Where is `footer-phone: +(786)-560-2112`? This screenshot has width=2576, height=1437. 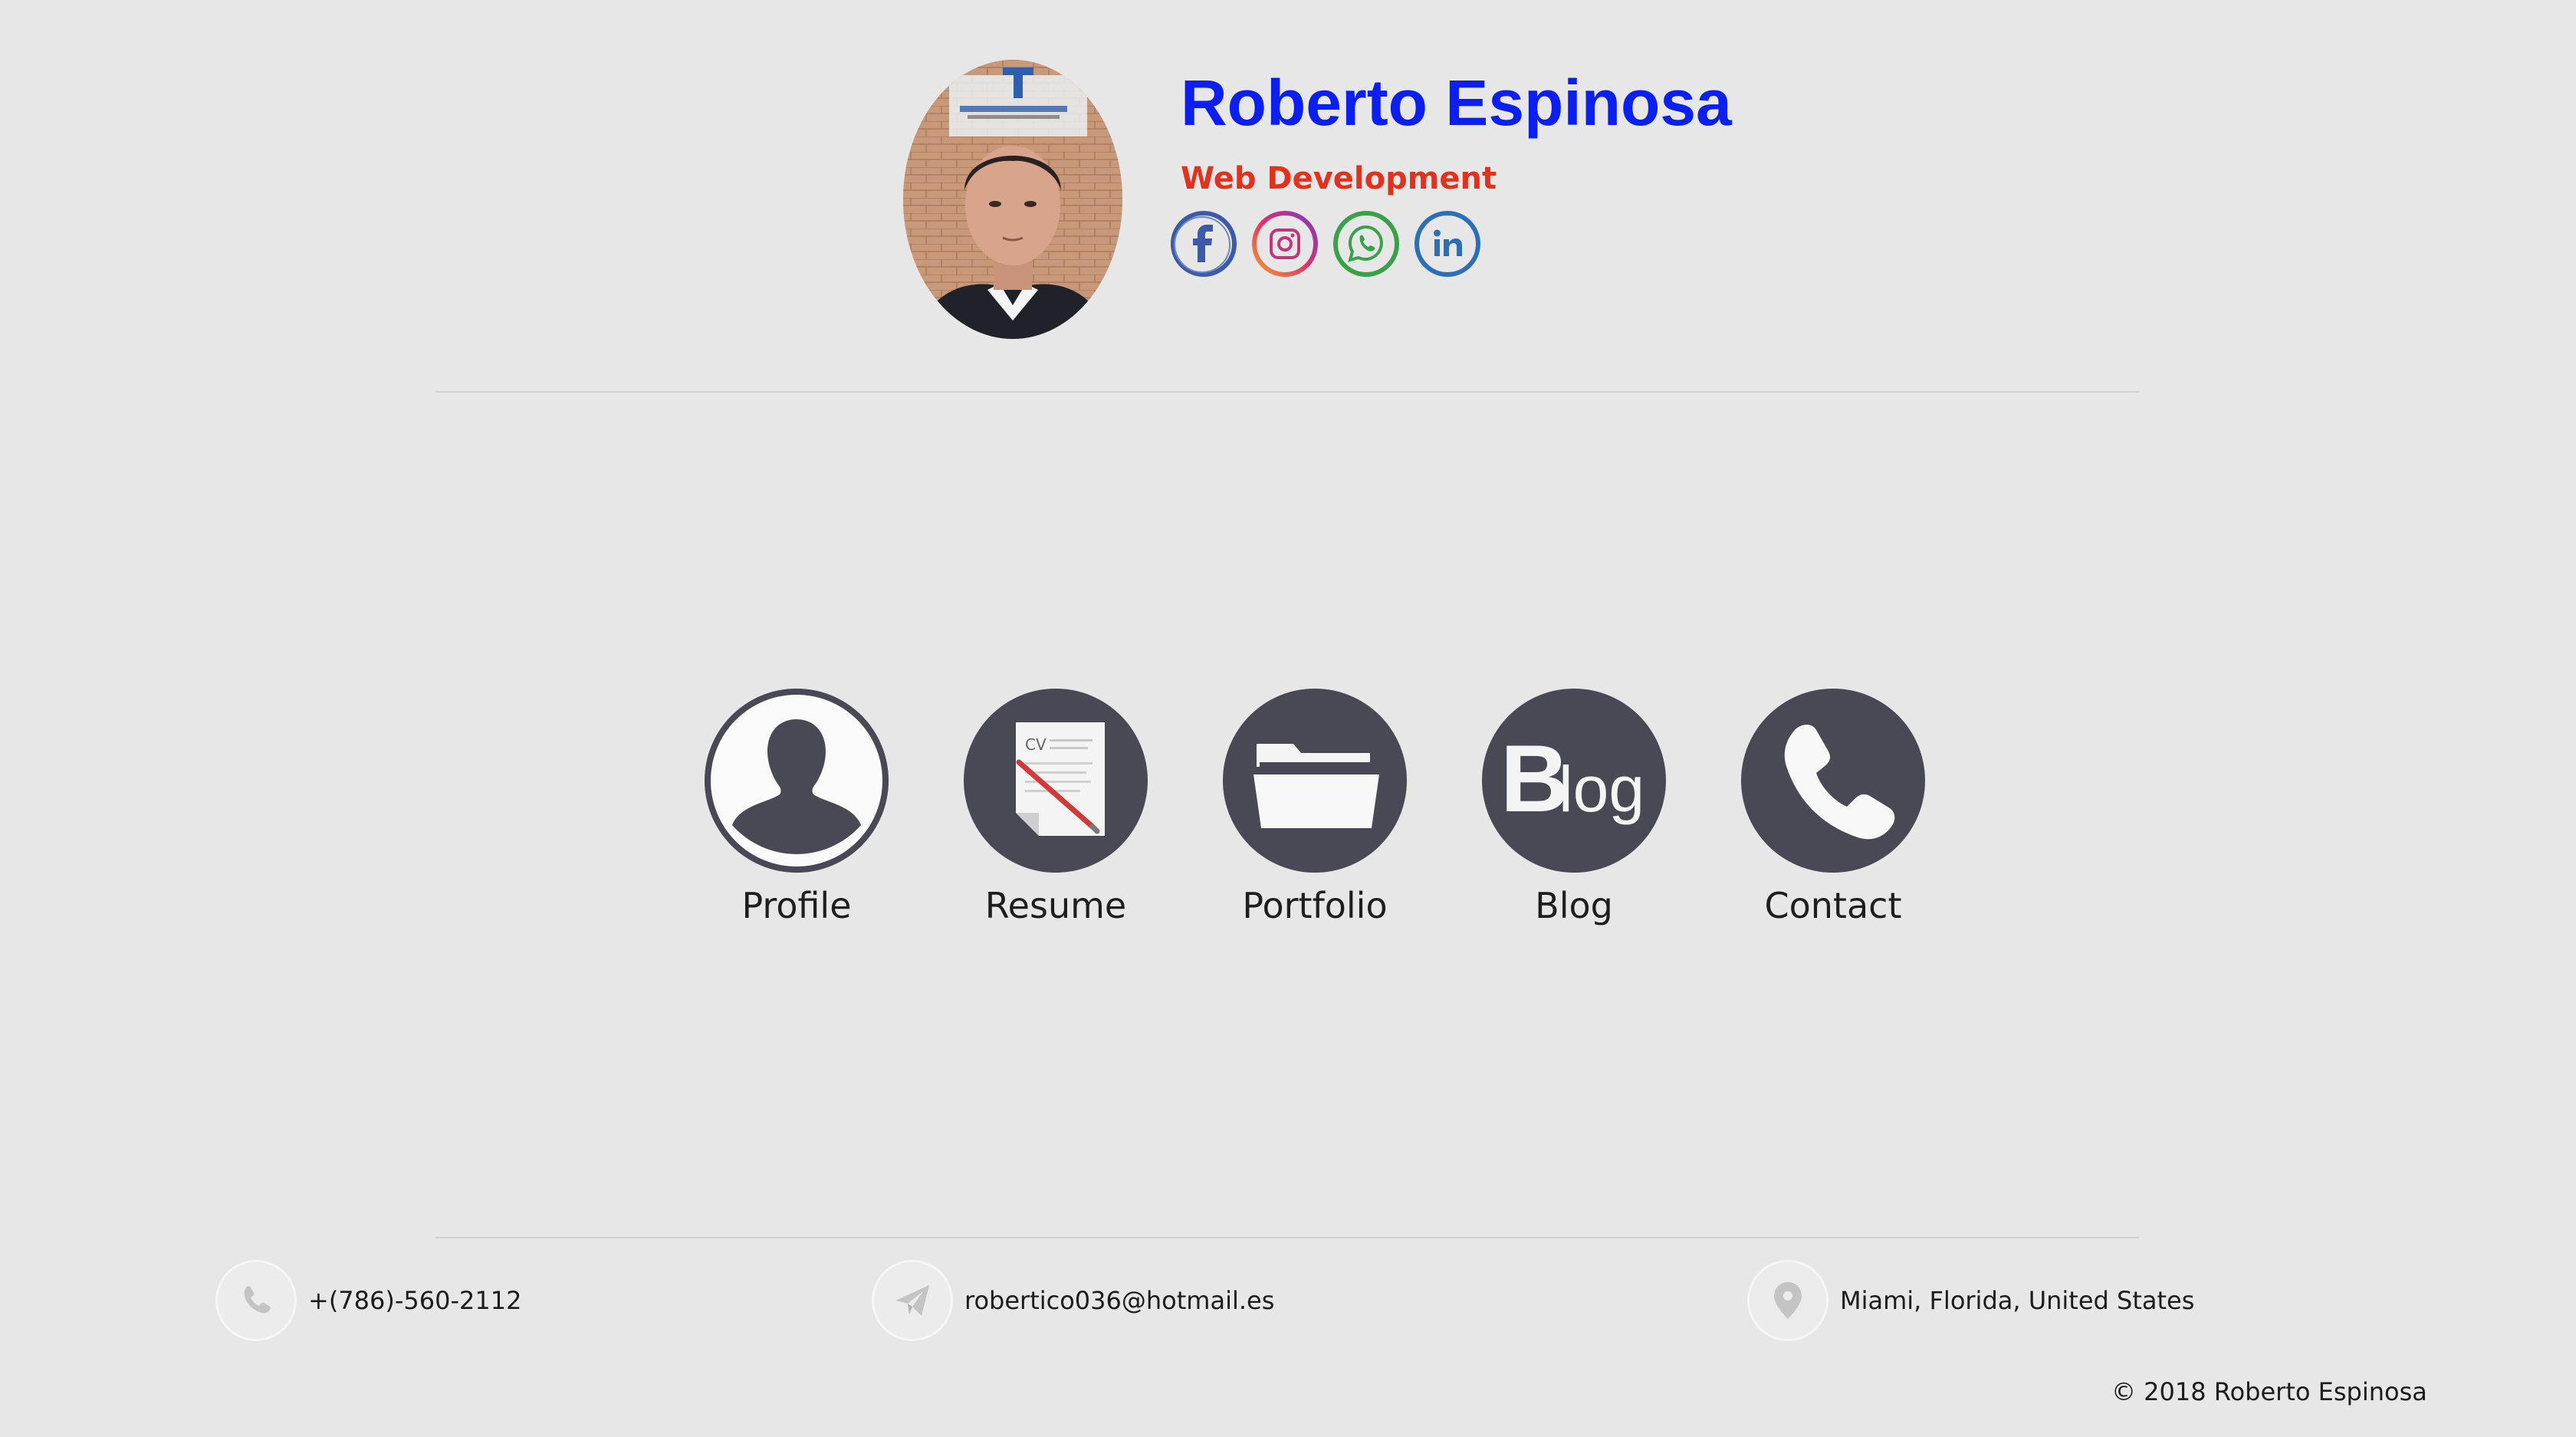 footer-phone: +(786)-560-2112 is located at coordinates (369, 1300).